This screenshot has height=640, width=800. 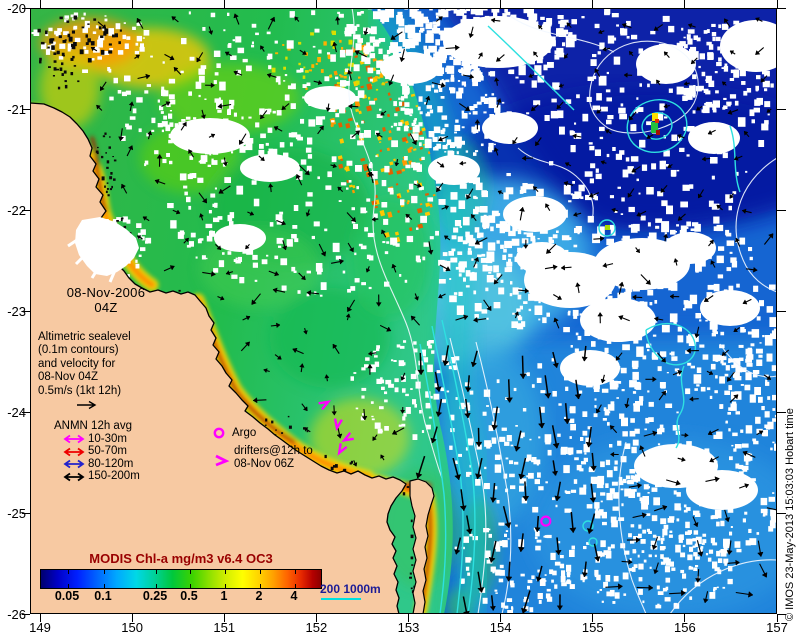 I want to click on drifters-legend: drifters@12h to 08-Nov 06Z, so click(x=263, y=458).